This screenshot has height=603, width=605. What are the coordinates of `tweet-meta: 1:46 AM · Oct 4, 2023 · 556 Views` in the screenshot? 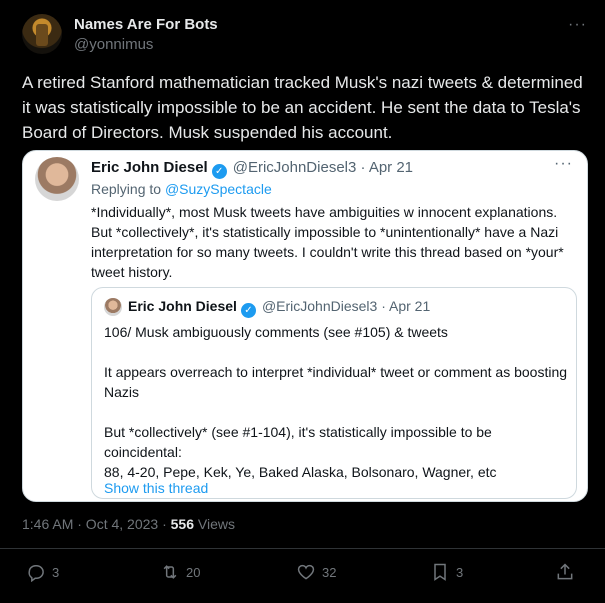 It's located at (128, 524).